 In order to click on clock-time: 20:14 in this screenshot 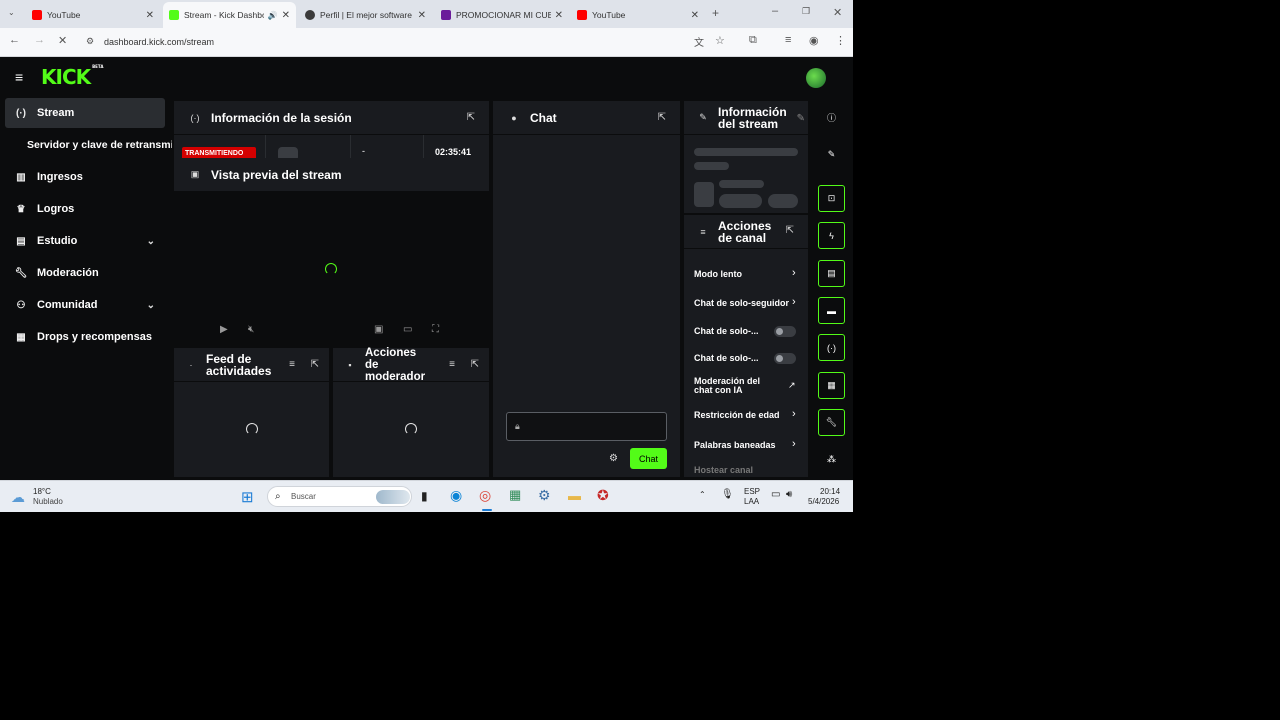, I will do `click(830, 491)`.